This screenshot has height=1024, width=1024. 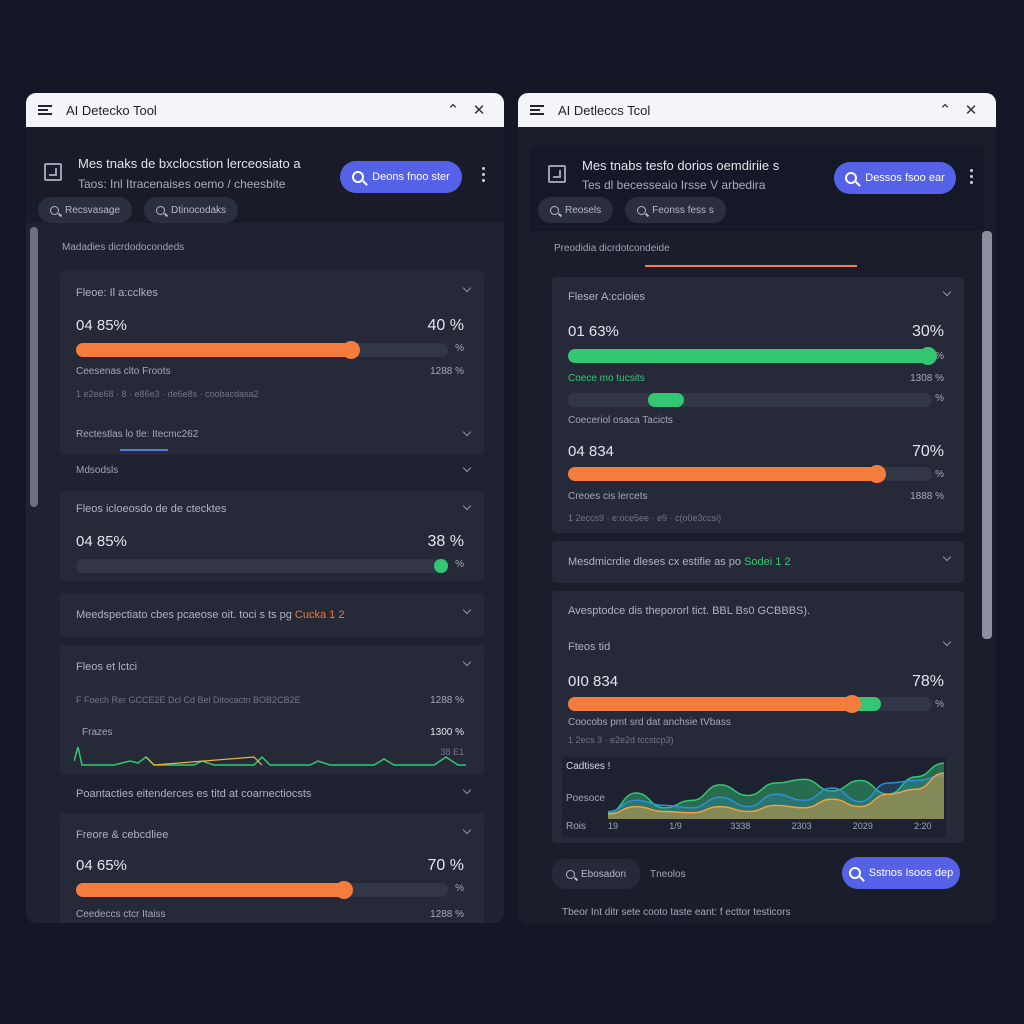 I want to click on x-tick-label: 3338, so click(x=740, y=826).